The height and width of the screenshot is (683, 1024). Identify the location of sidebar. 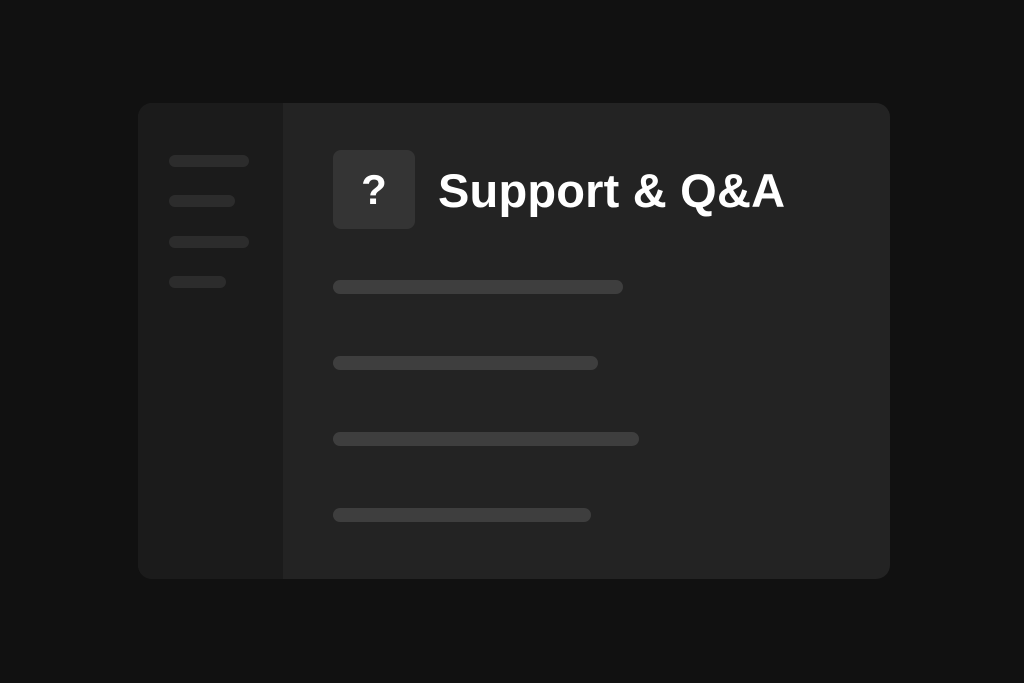
(210, 341).